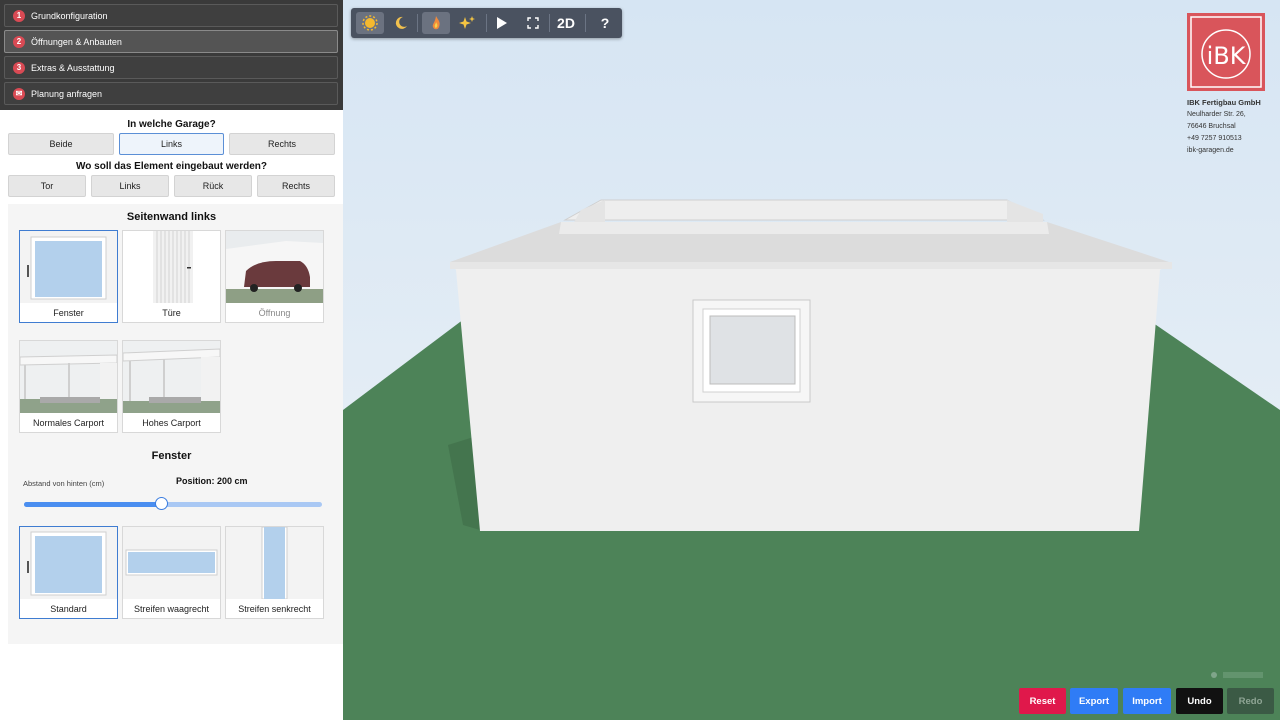 This screenshot has height=720, width=1280. I want to click on element-card-hohes-carport: Hohes Carport, so click(171, 386).